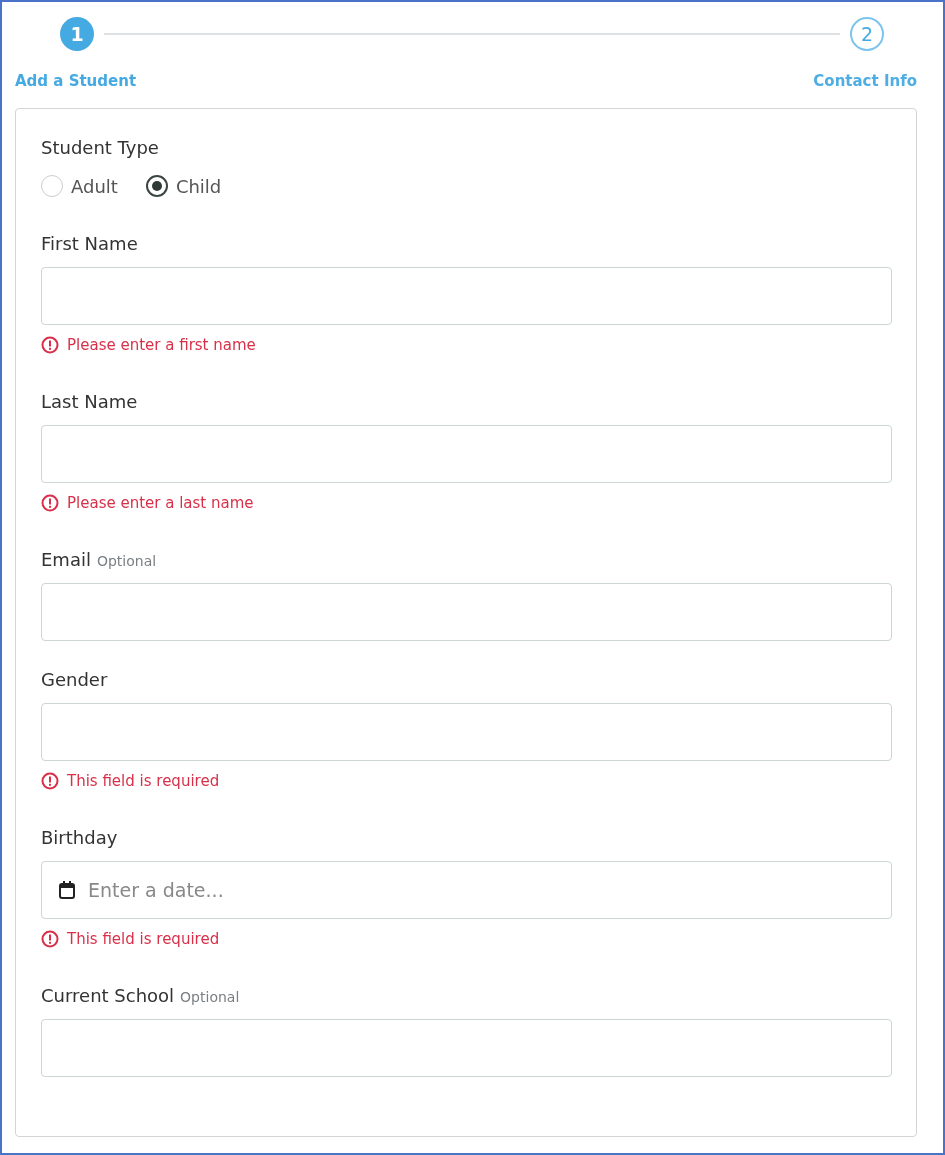  I want to click on error-message: Please enter a last name, so click(160, 503).